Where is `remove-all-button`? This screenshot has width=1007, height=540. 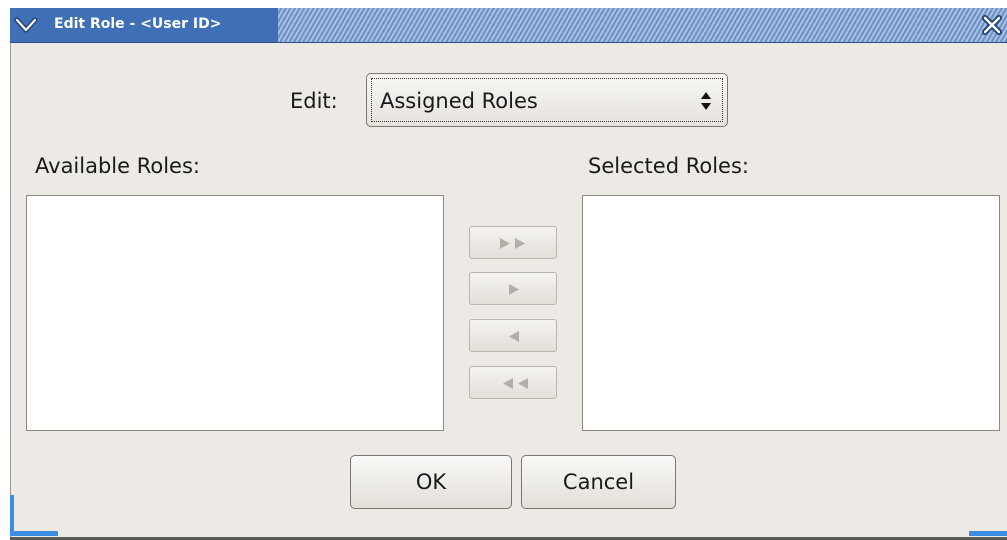
remove-all-button is located at coordinates (513, 382).